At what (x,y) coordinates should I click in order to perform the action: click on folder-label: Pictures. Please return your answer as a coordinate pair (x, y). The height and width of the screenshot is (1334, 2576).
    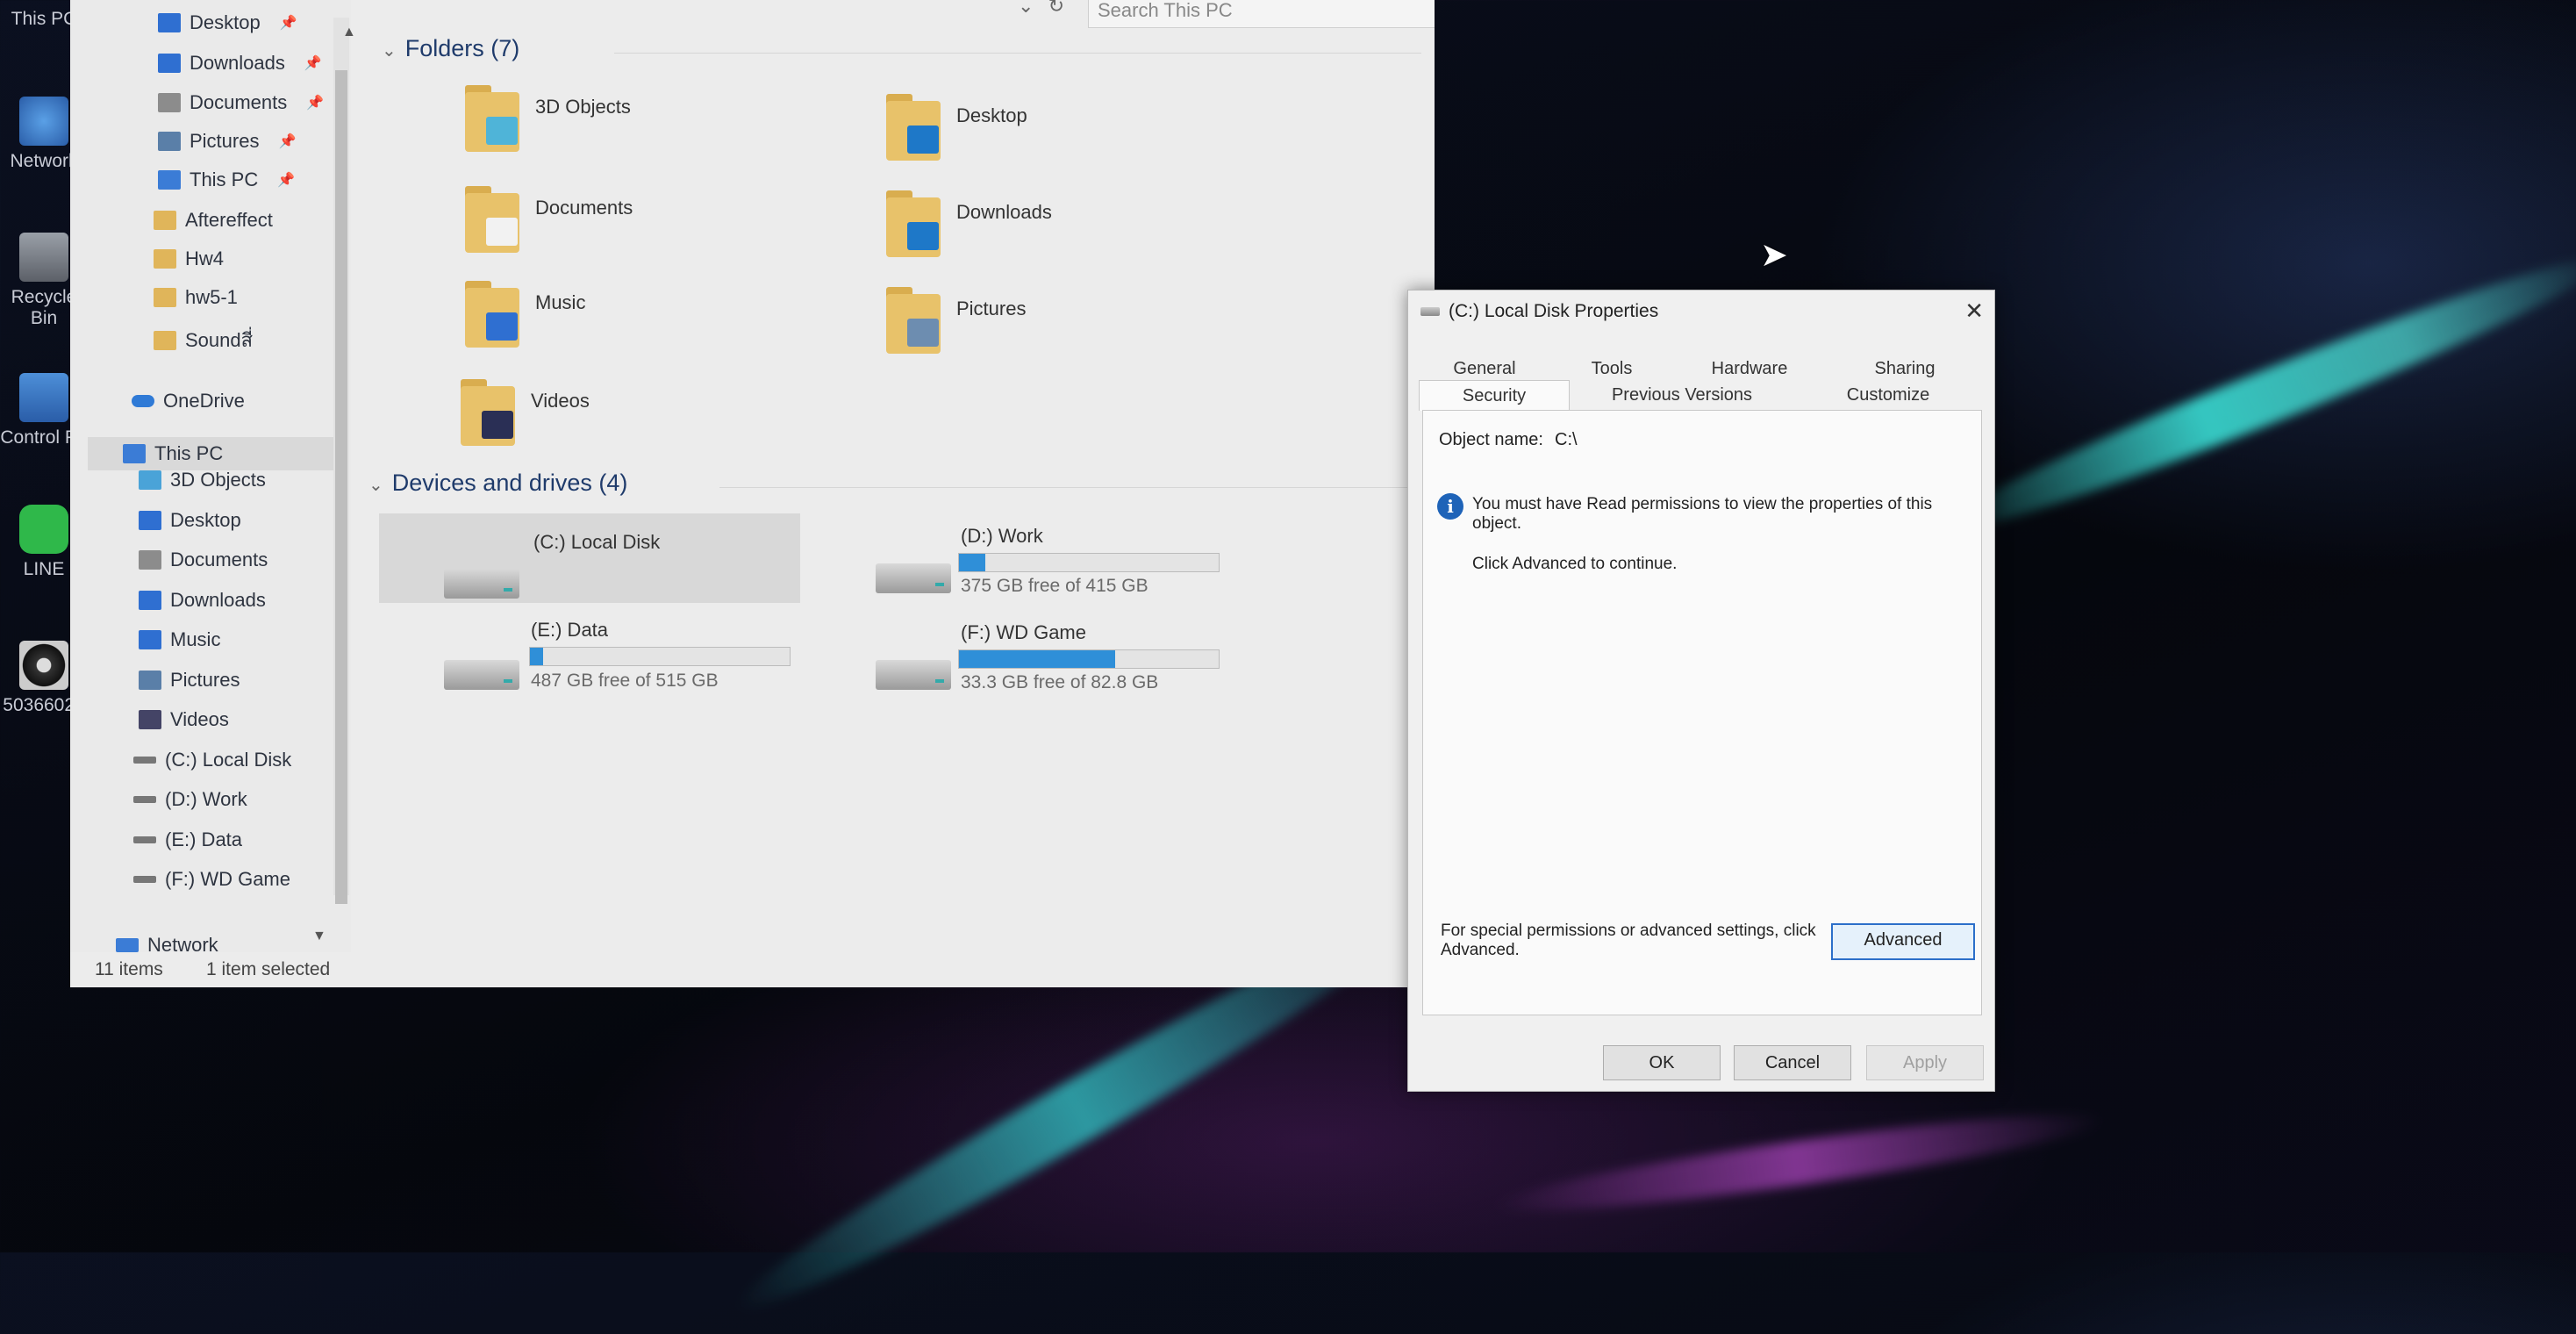
    Looking at the image, I should click on (991, 308).